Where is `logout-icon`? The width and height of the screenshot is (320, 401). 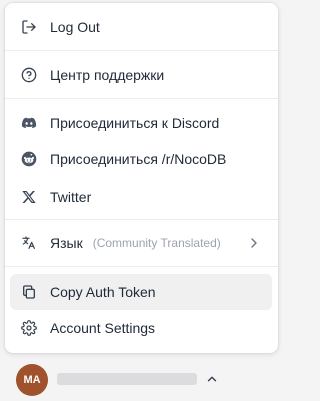
logout-icon is located at coordinates (29, 27).